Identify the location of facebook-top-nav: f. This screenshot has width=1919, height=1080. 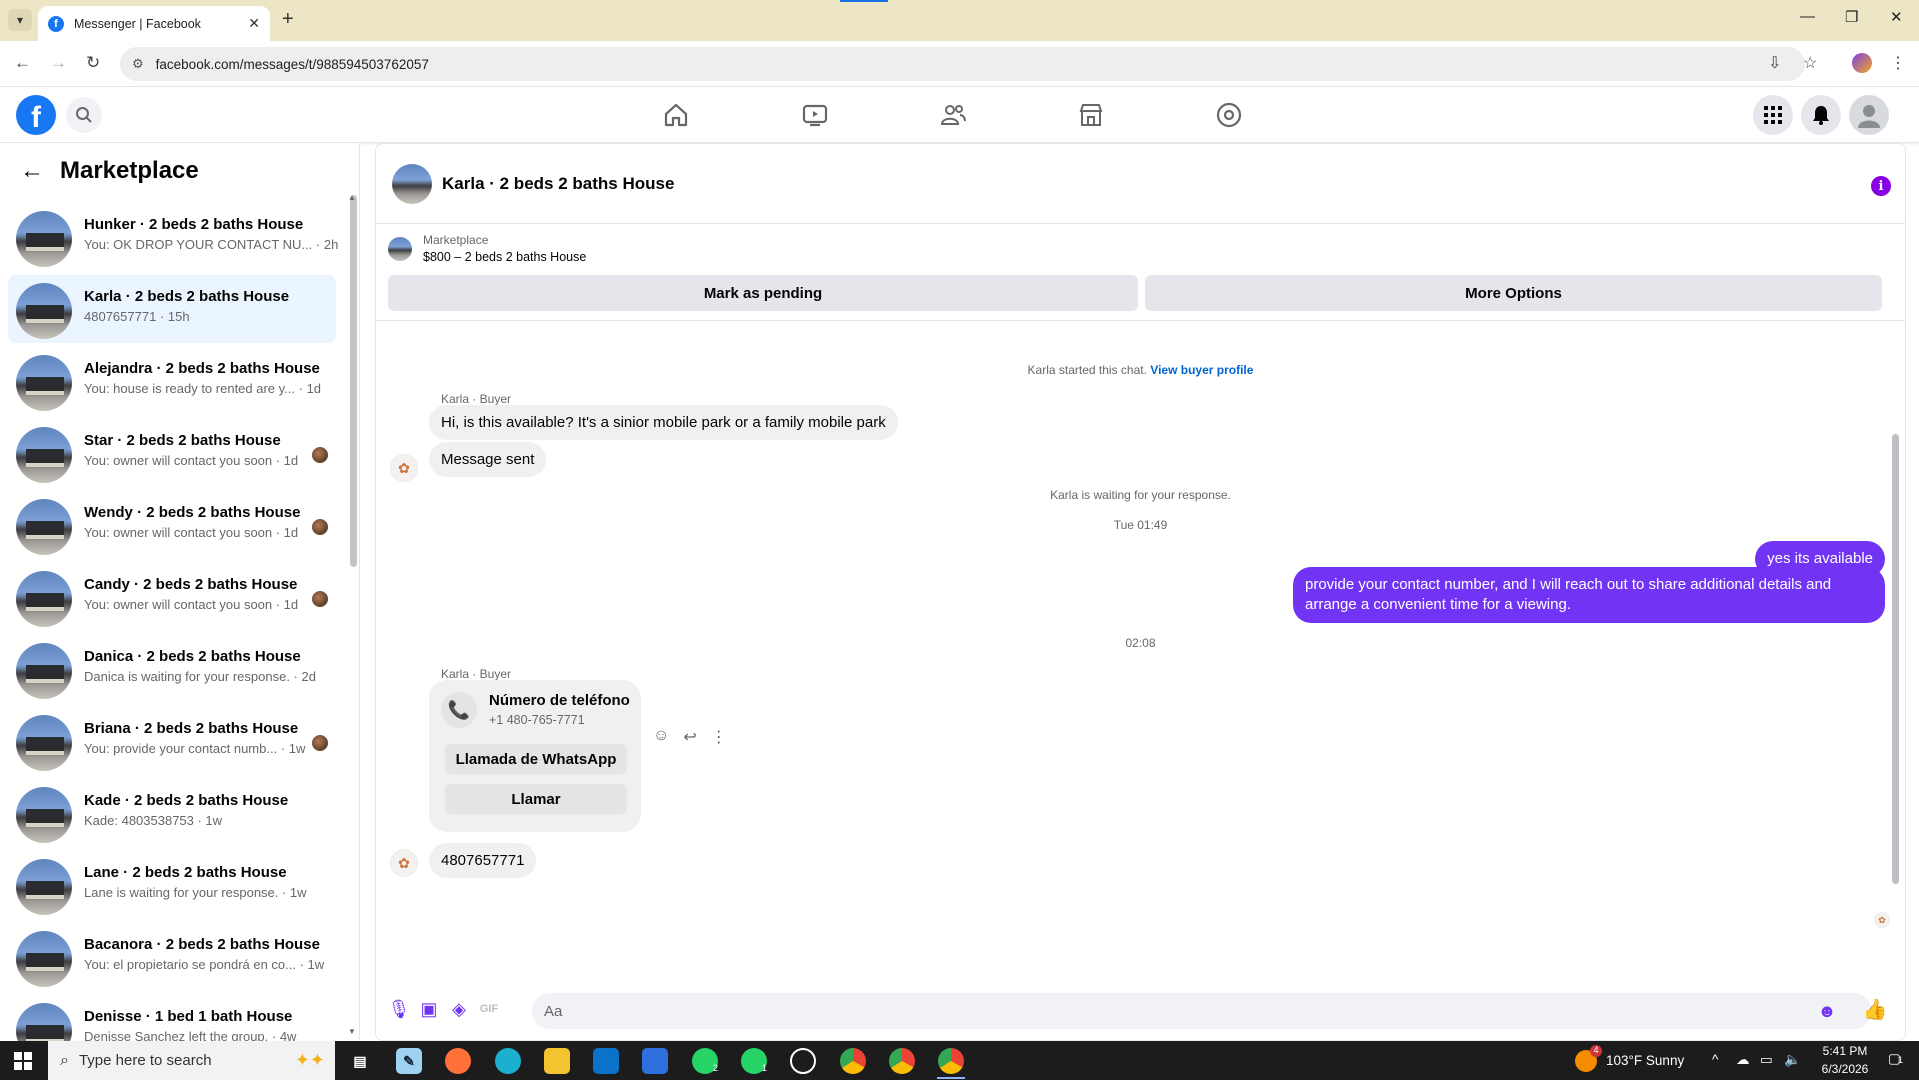
(959, 115).